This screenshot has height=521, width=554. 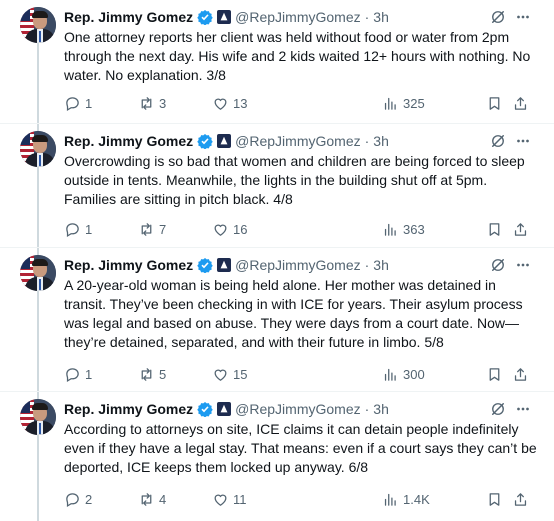 I want to click on views-count: 1.4K, so click(x=416, y=499).